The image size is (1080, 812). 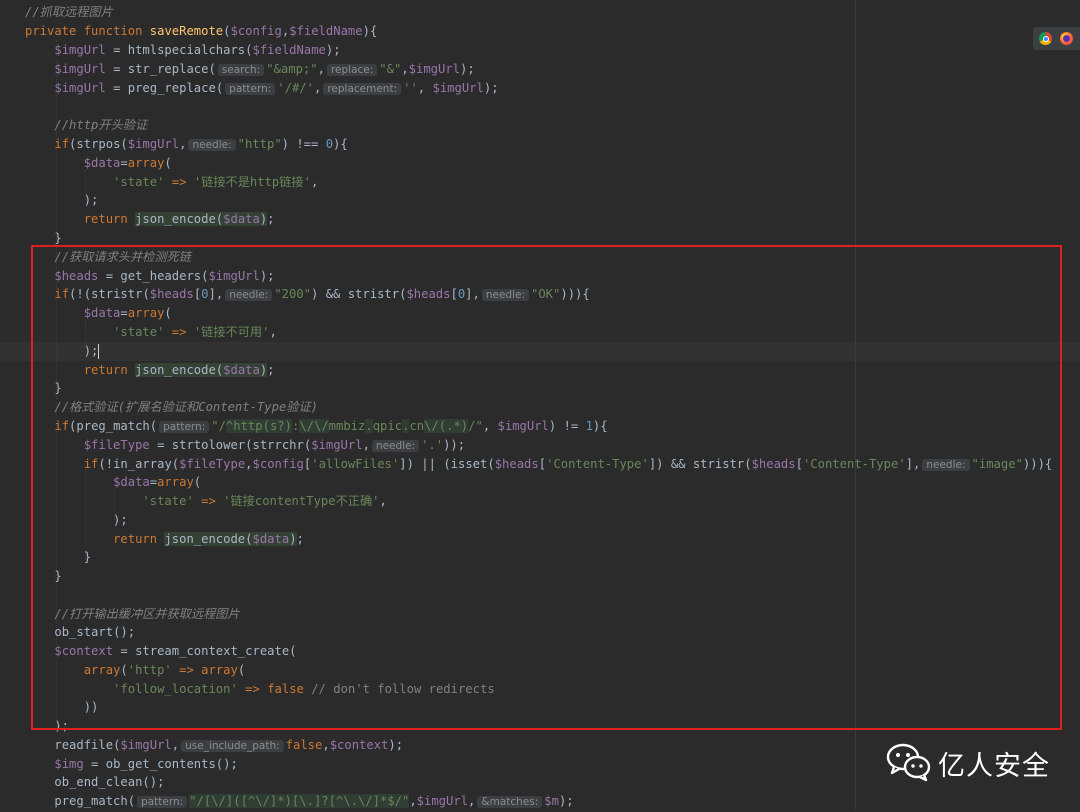 I want to click on code-line: ob_end_clean();, so click(x=94, y=782).